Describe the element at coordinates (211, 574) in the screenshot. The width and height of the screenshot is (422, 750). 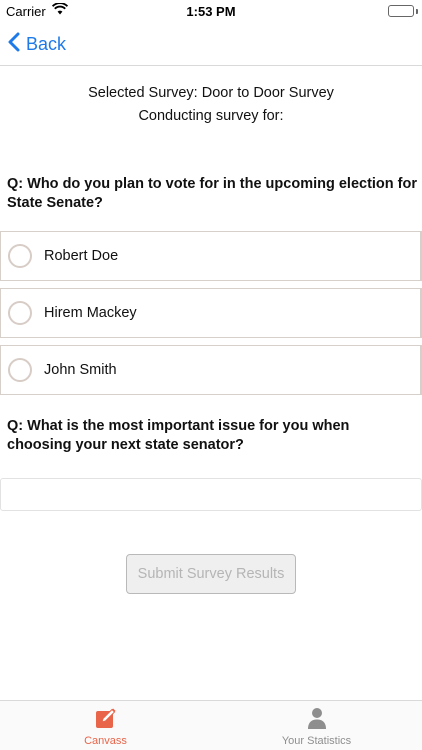
I see `submit-survey-button: Submit Survey Results` at that location.